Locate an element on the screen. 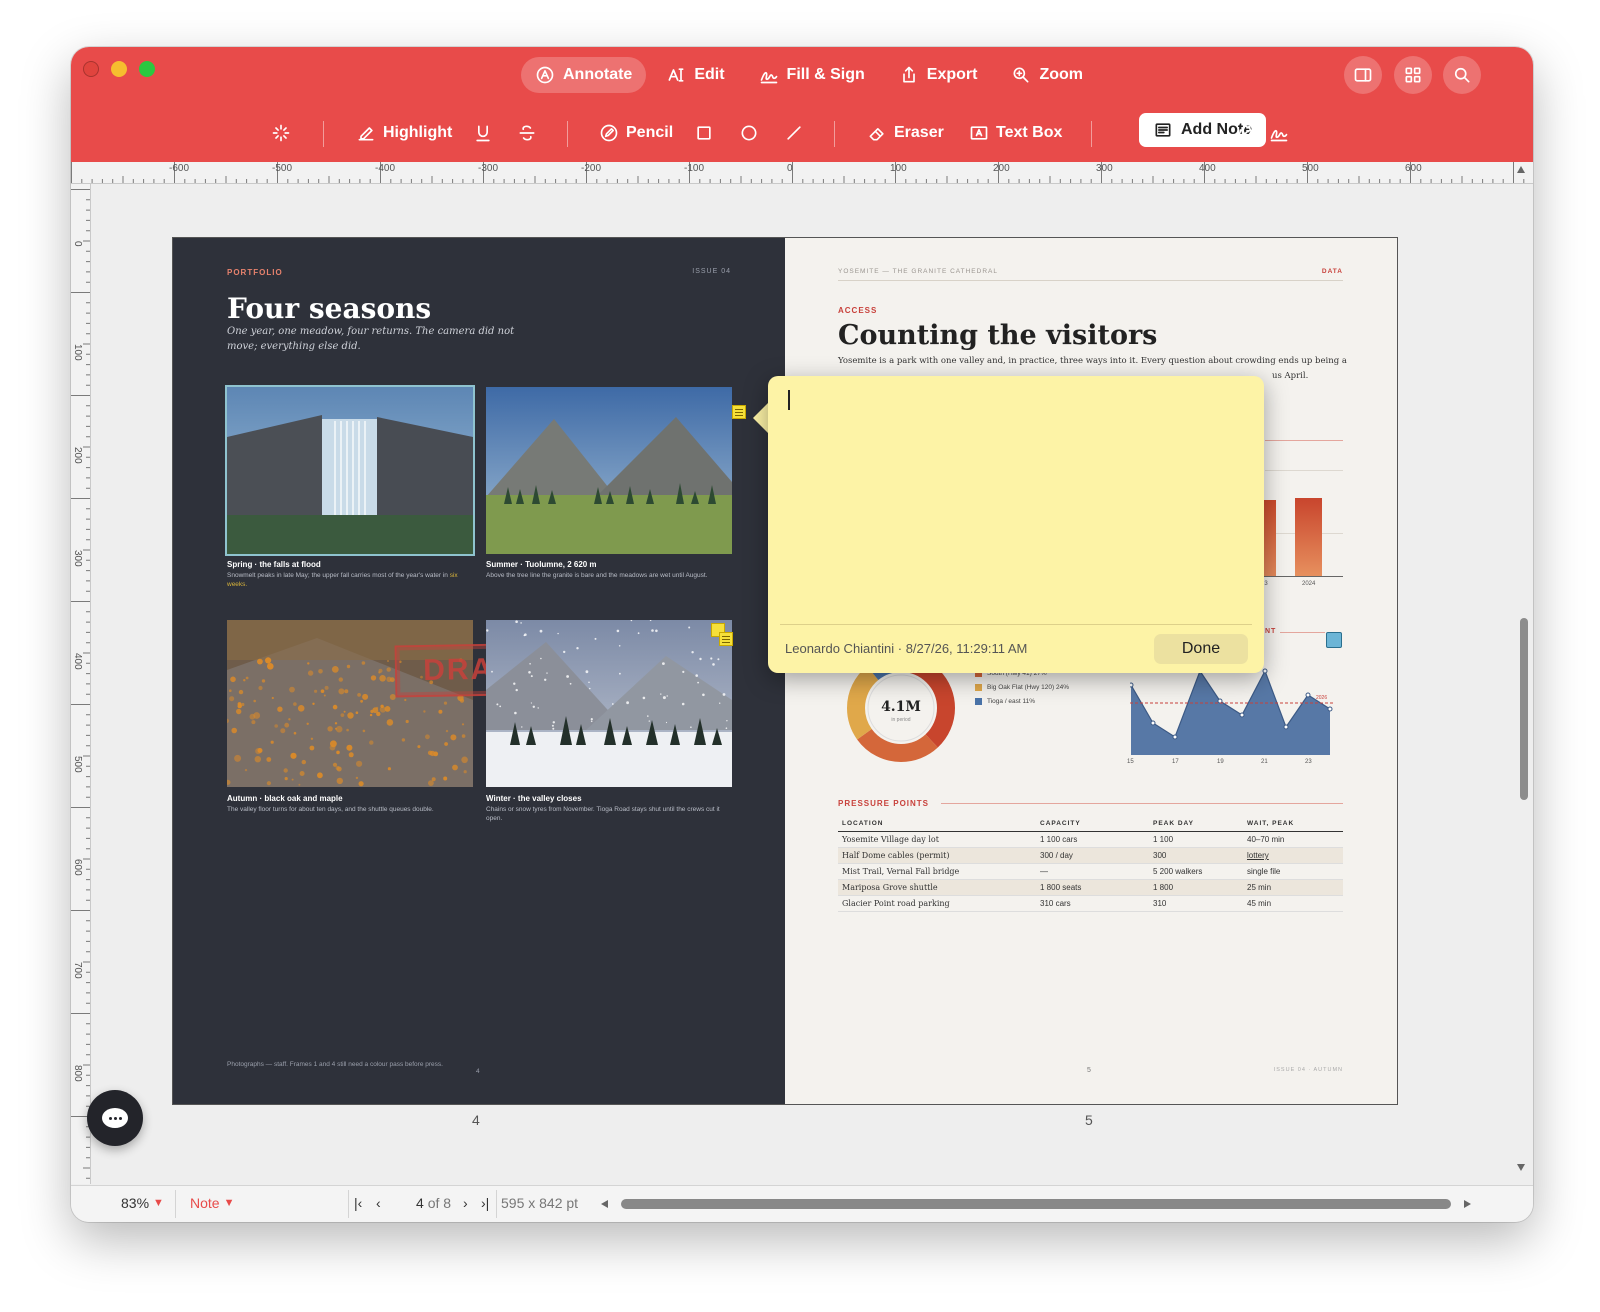 The width and height of the screenshot is (1600, 1312). strikethrough-tool-button is located at coordinates (527, 133).